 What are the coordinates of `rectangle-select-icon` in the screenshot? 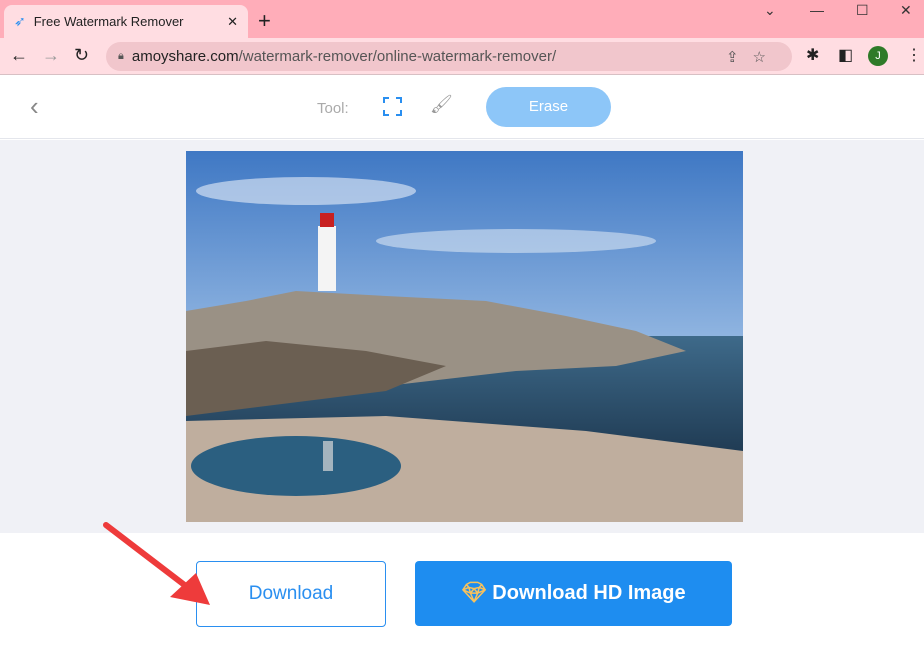 It's located at (392, 106).